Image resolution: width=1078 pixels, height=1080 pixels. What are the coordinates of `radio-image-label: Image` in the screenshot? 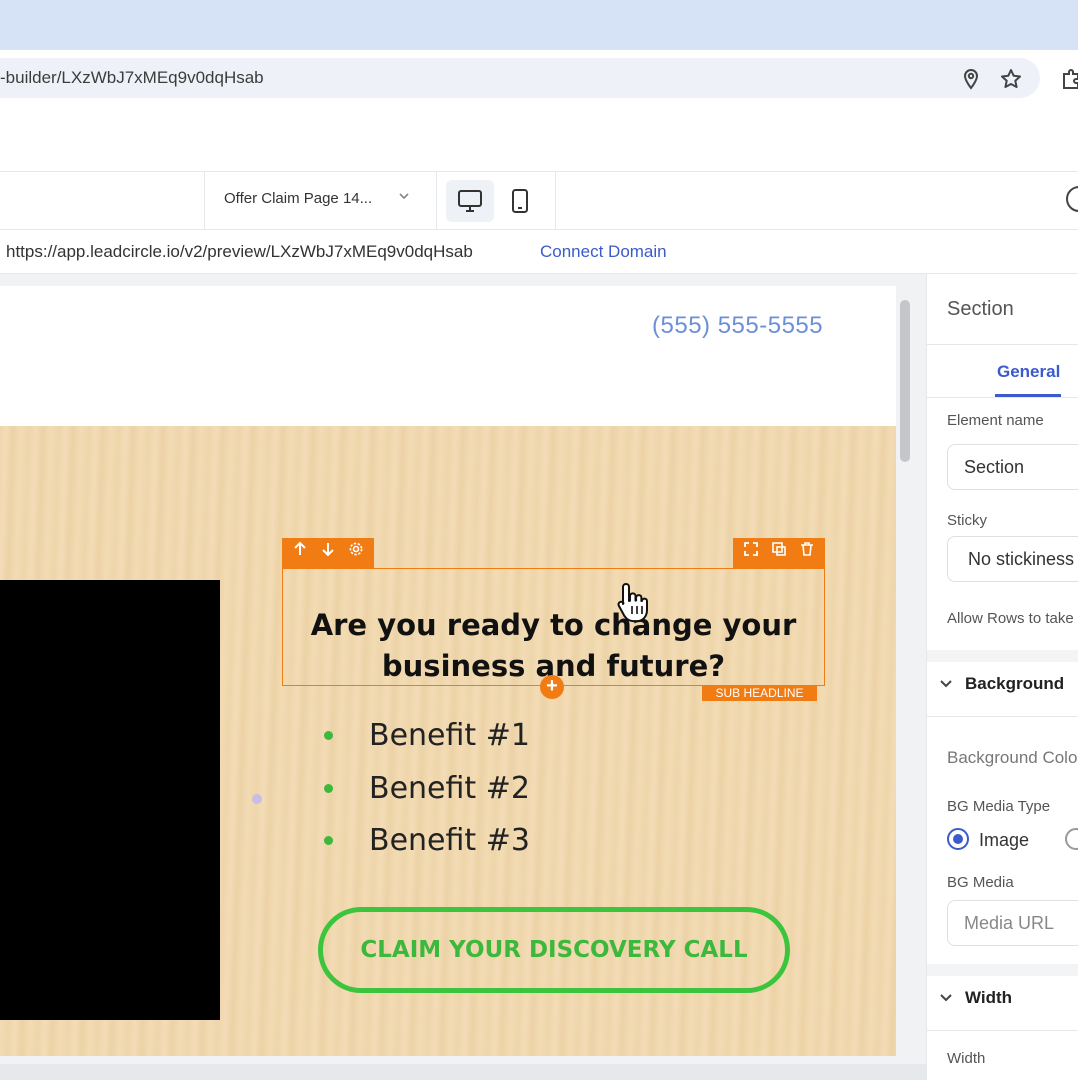 It's located at (1004, 840).